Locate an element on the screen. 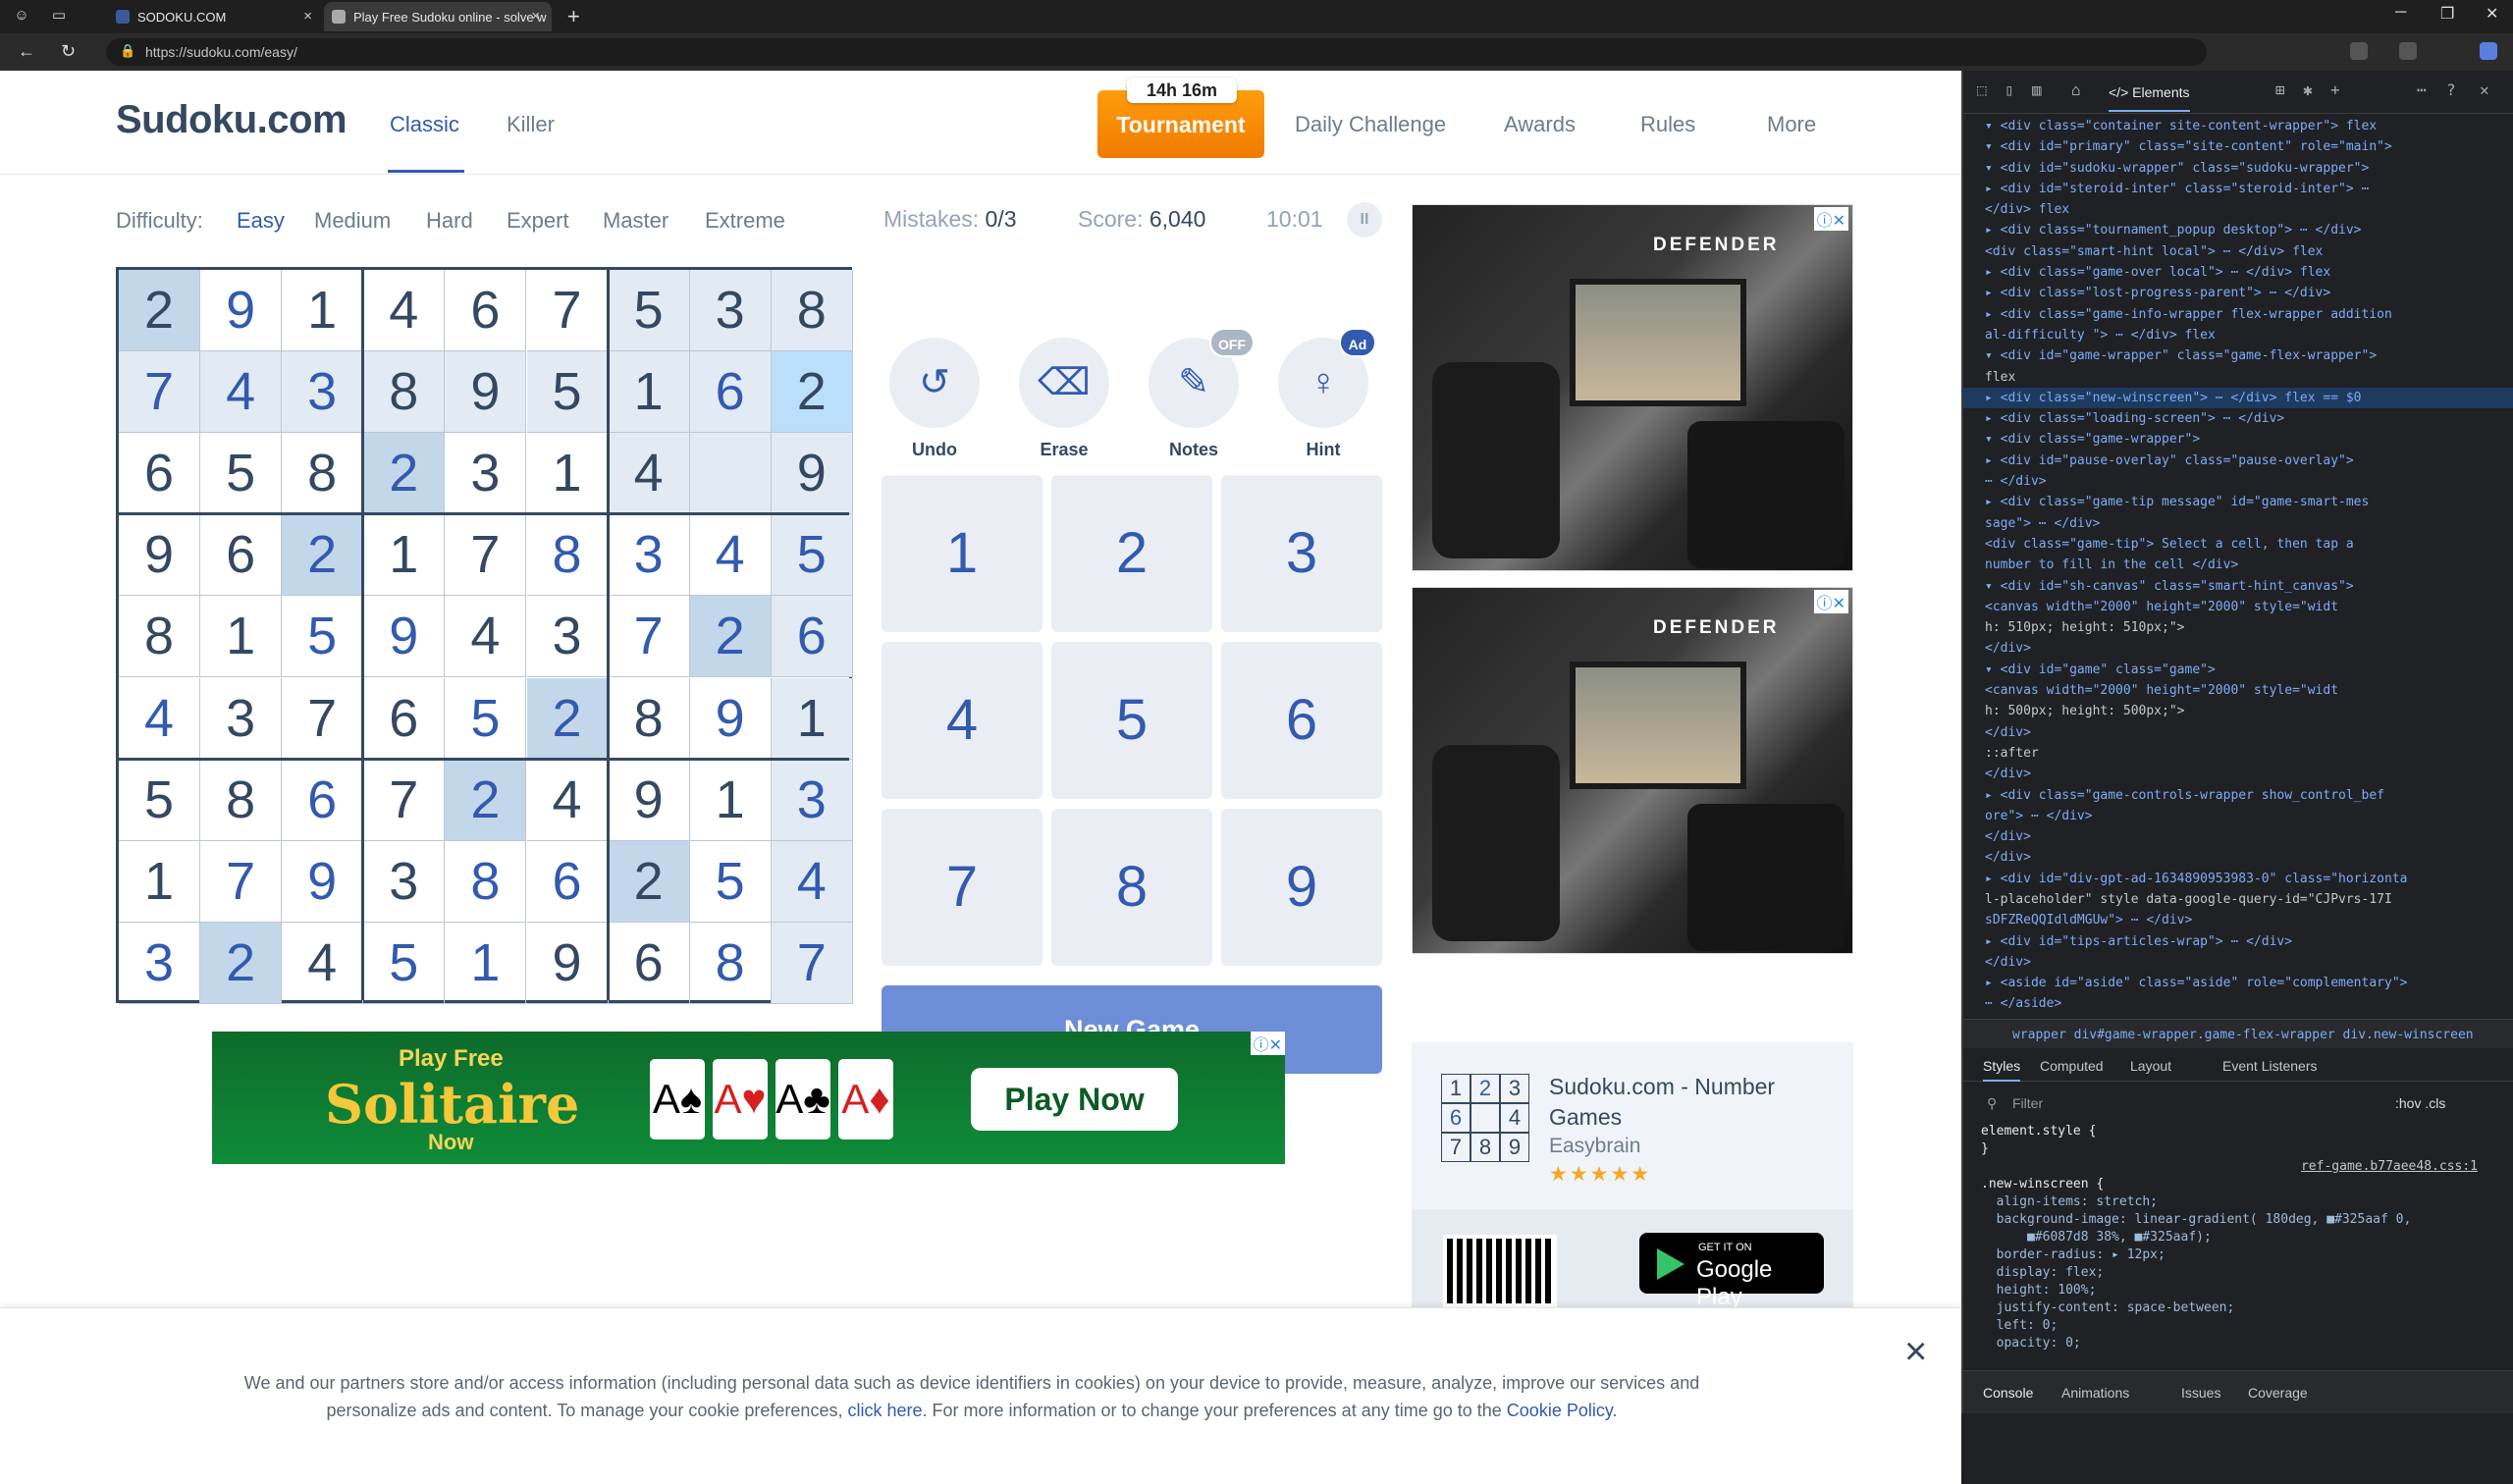  google-play-button: GET IT ON Google Play is located at coordinates (1732, 1271).